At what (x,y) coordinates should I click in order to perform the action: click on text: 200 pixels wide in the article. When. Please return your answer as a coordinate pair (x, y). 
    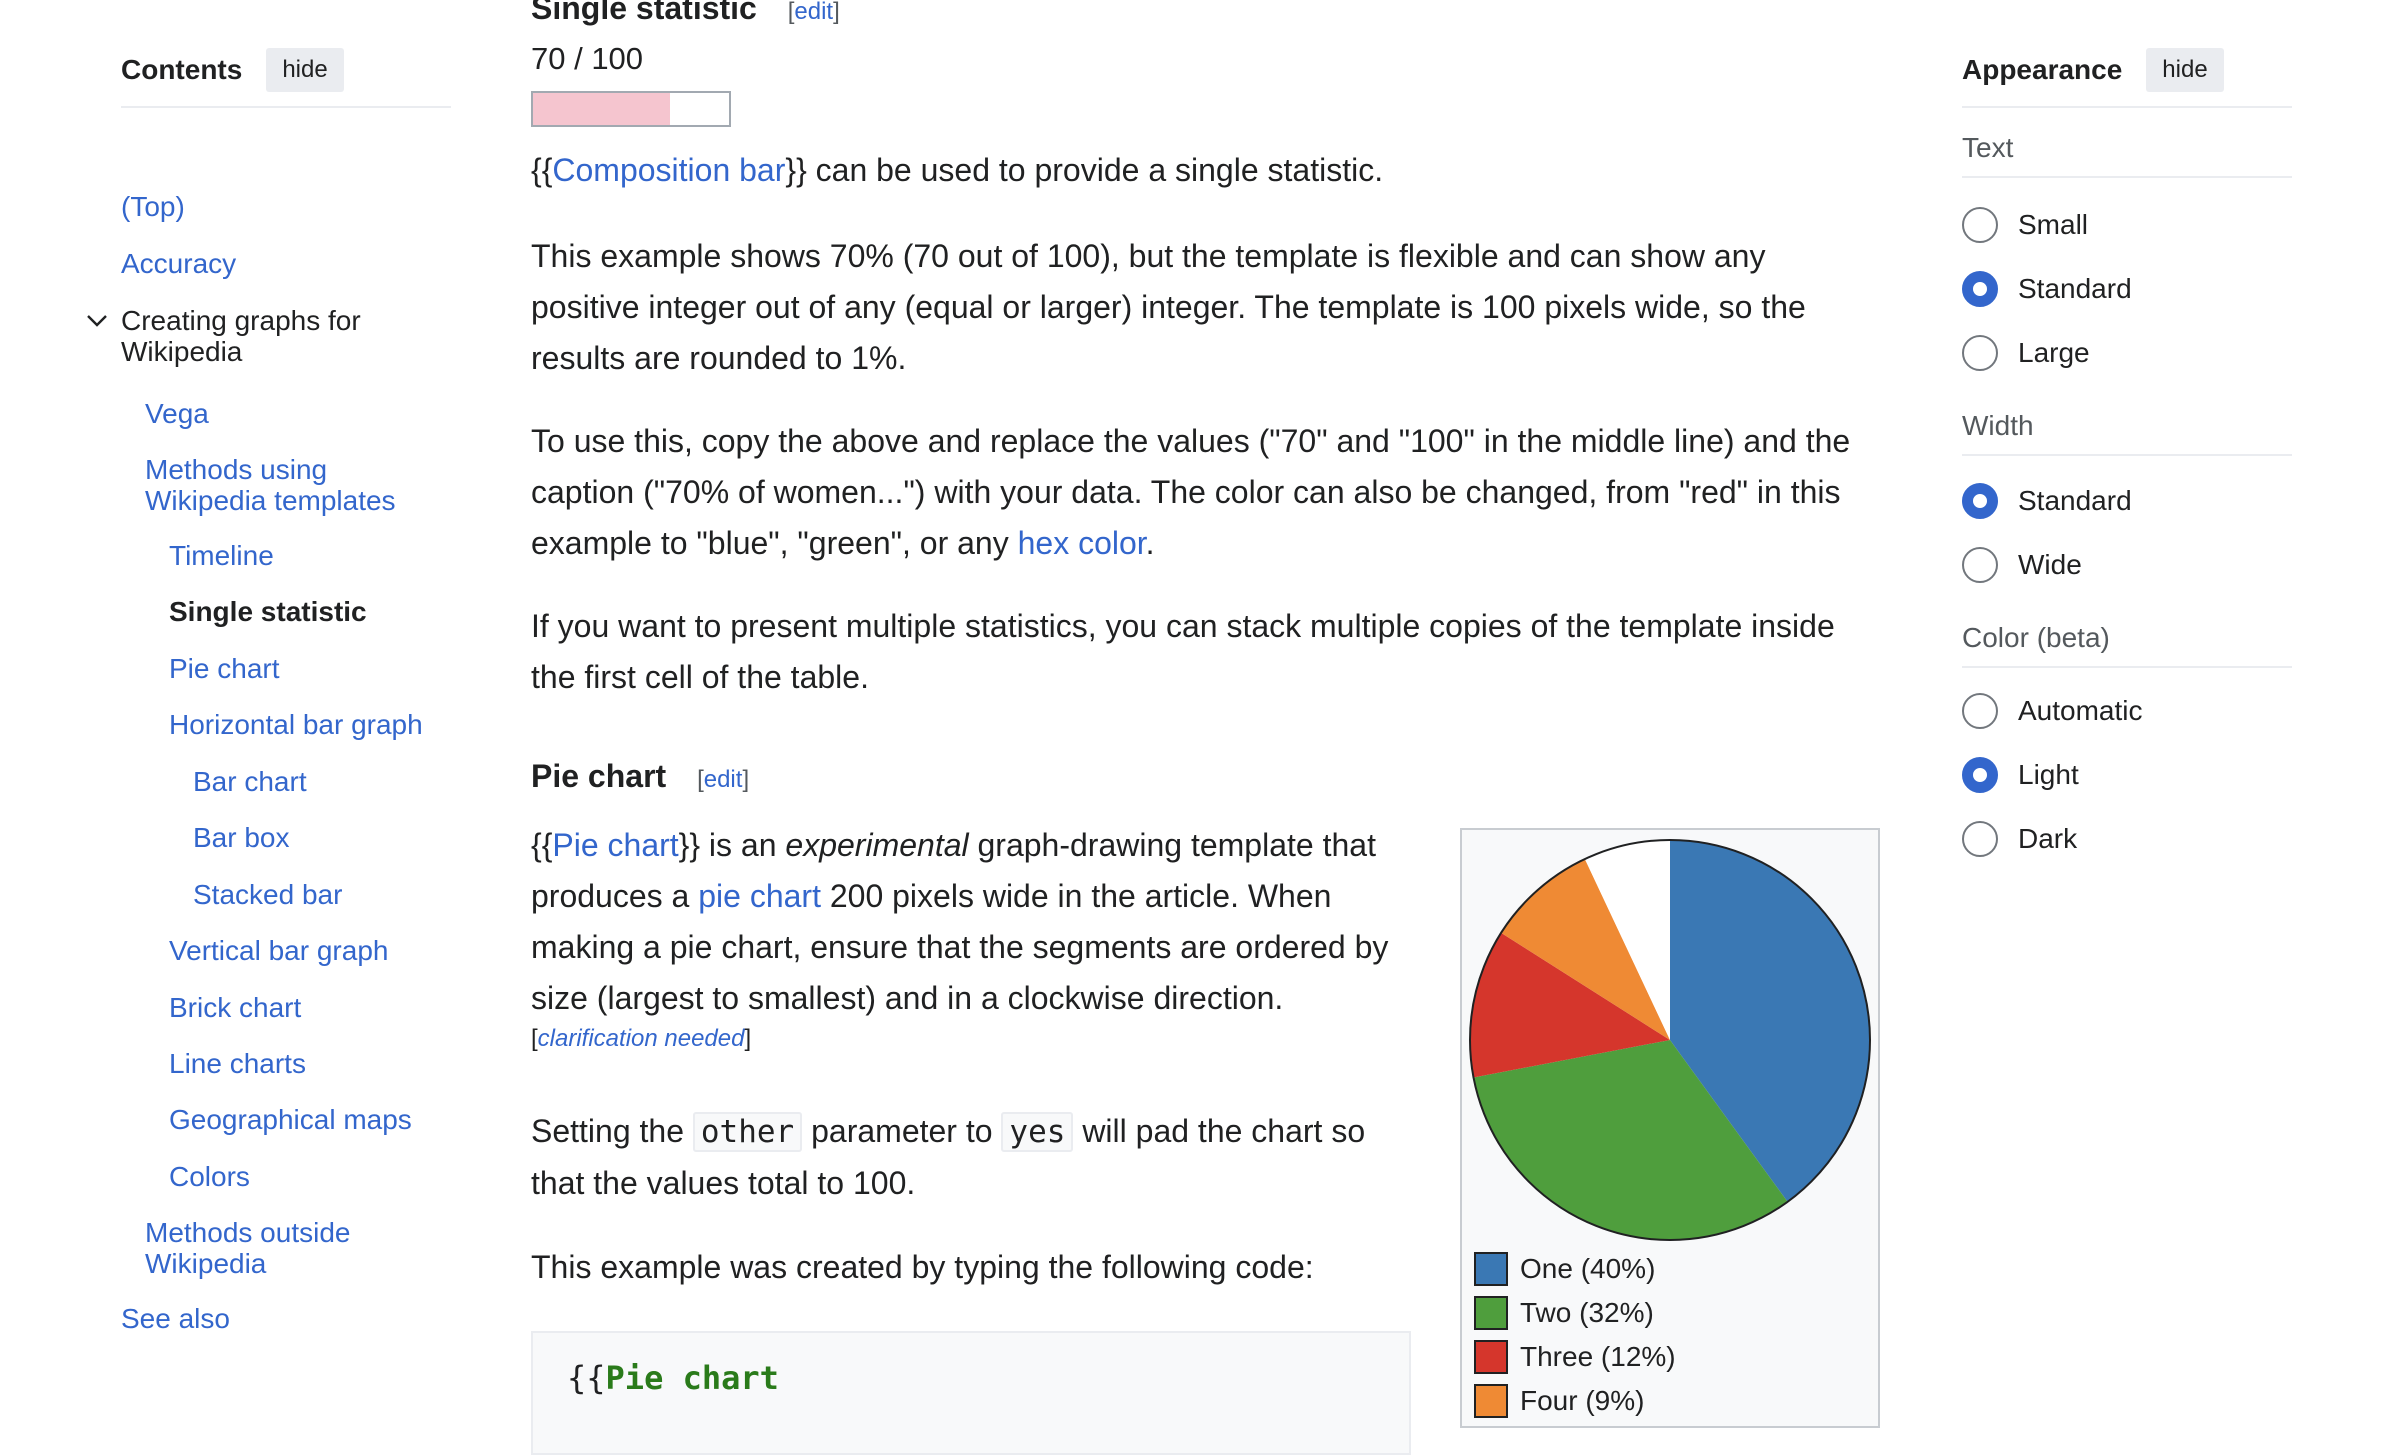
    Looking at the image, I should click on (1076, 896).